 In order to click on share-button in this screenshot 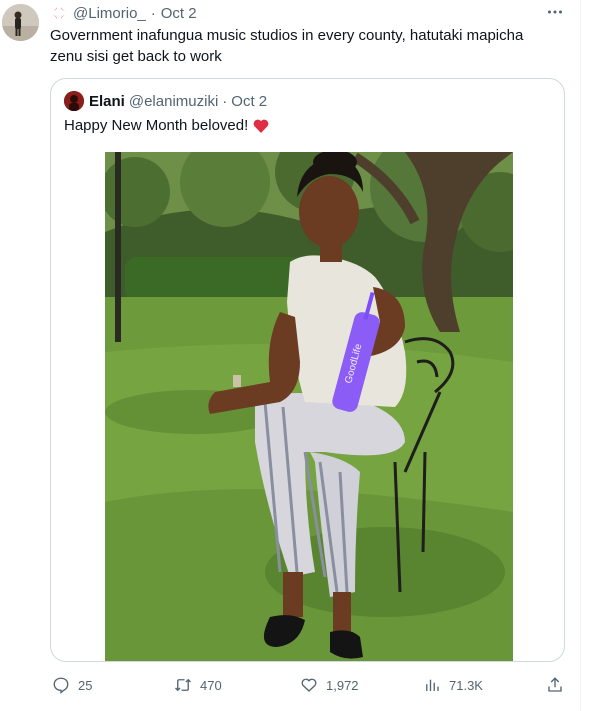, I will do `click(559, 685)`.